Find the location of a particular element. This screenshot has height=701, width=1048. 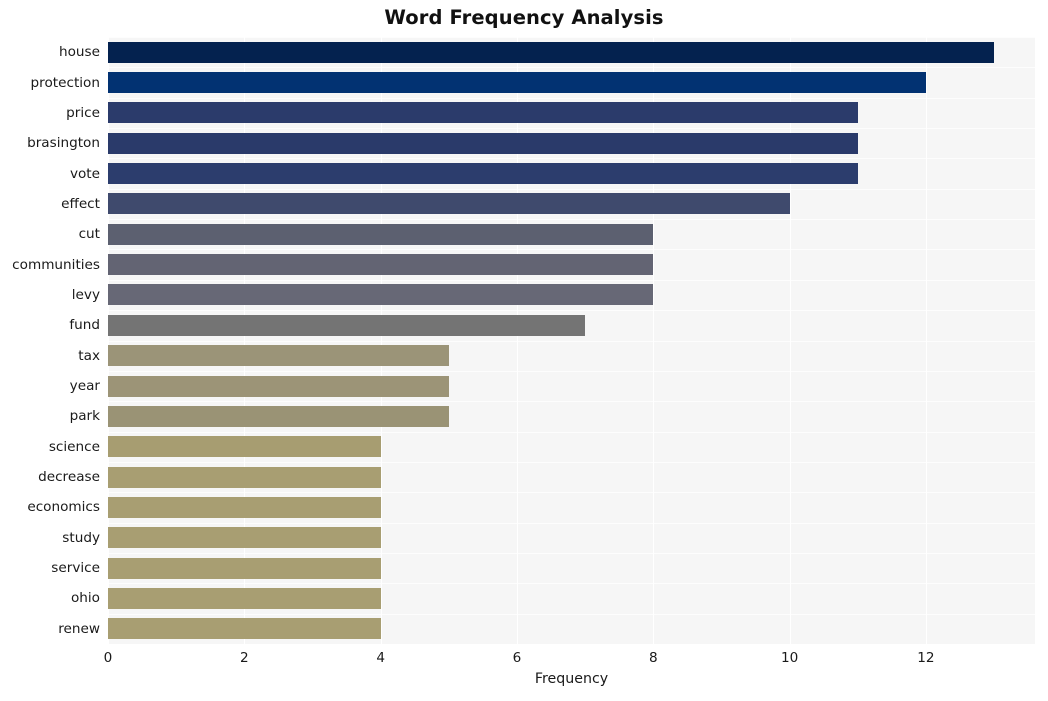

bar-park is located at coordinates (278, 416).